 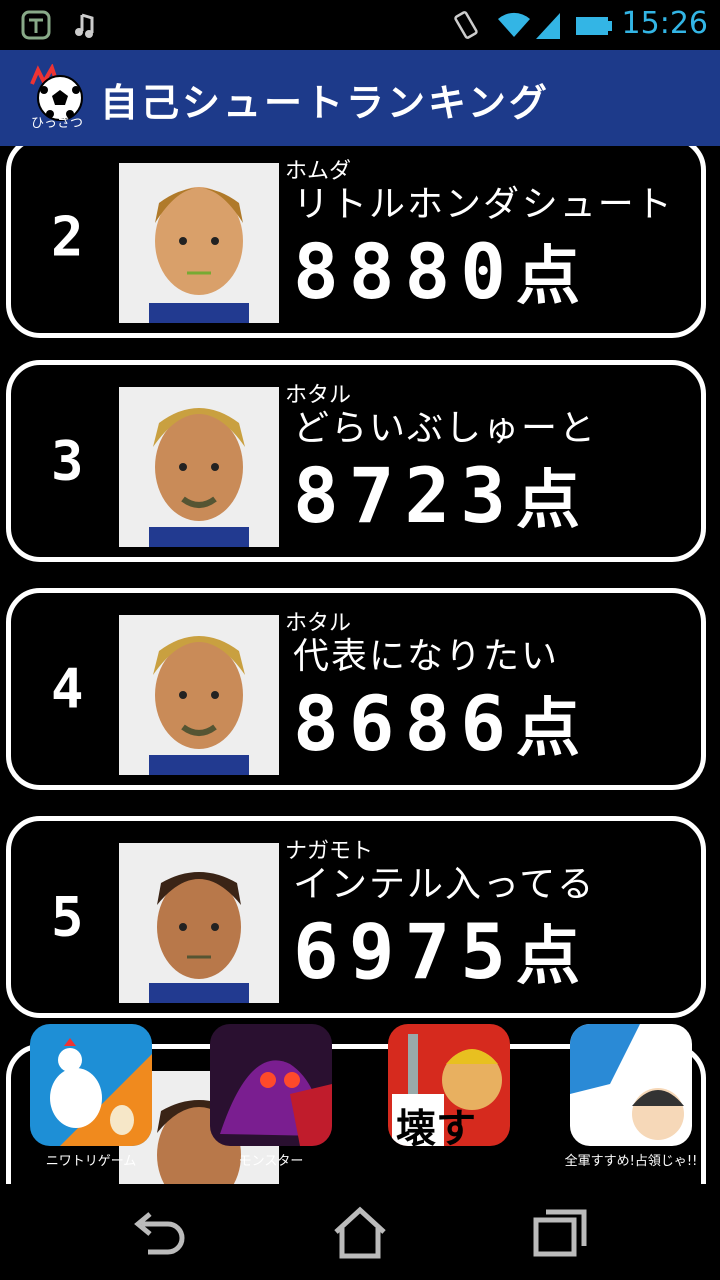 What do you see at coordinates (449, 1085) in the screenshot?
I see `ad-app-icon: 壊す` at bounding box center [449, 1085].